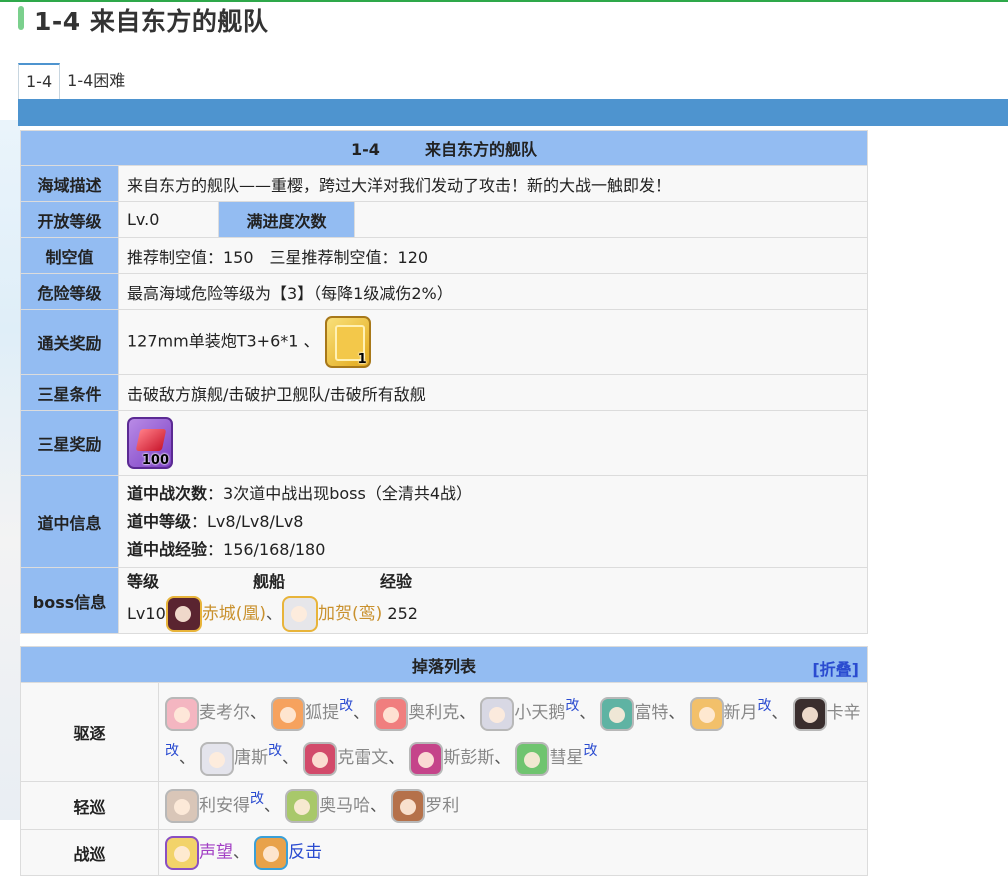  Describe the element at coordinates (89, 805) in the screenshot. I see `cl-label: 轻巡` at that location.